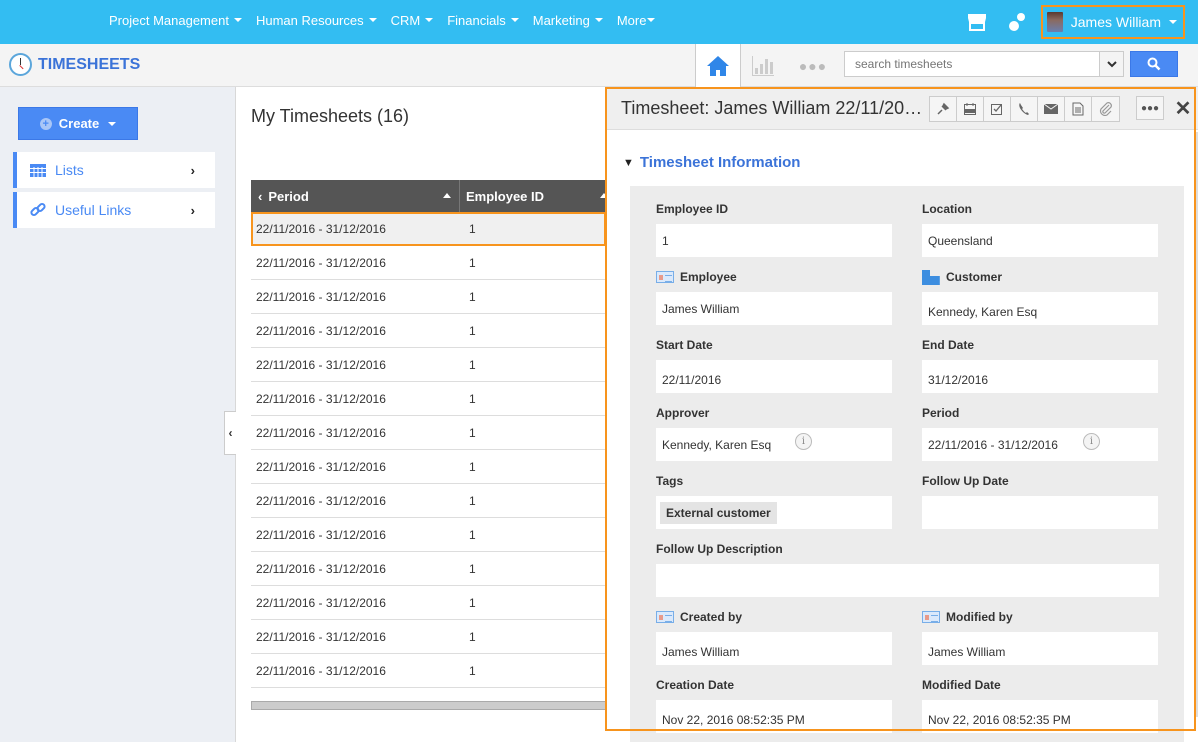 The height and width of the screenshot is (742, 1198). Describe the element at coordinates (1183, 108) in the screenshot. I see `close-icon: ✕` at that location.